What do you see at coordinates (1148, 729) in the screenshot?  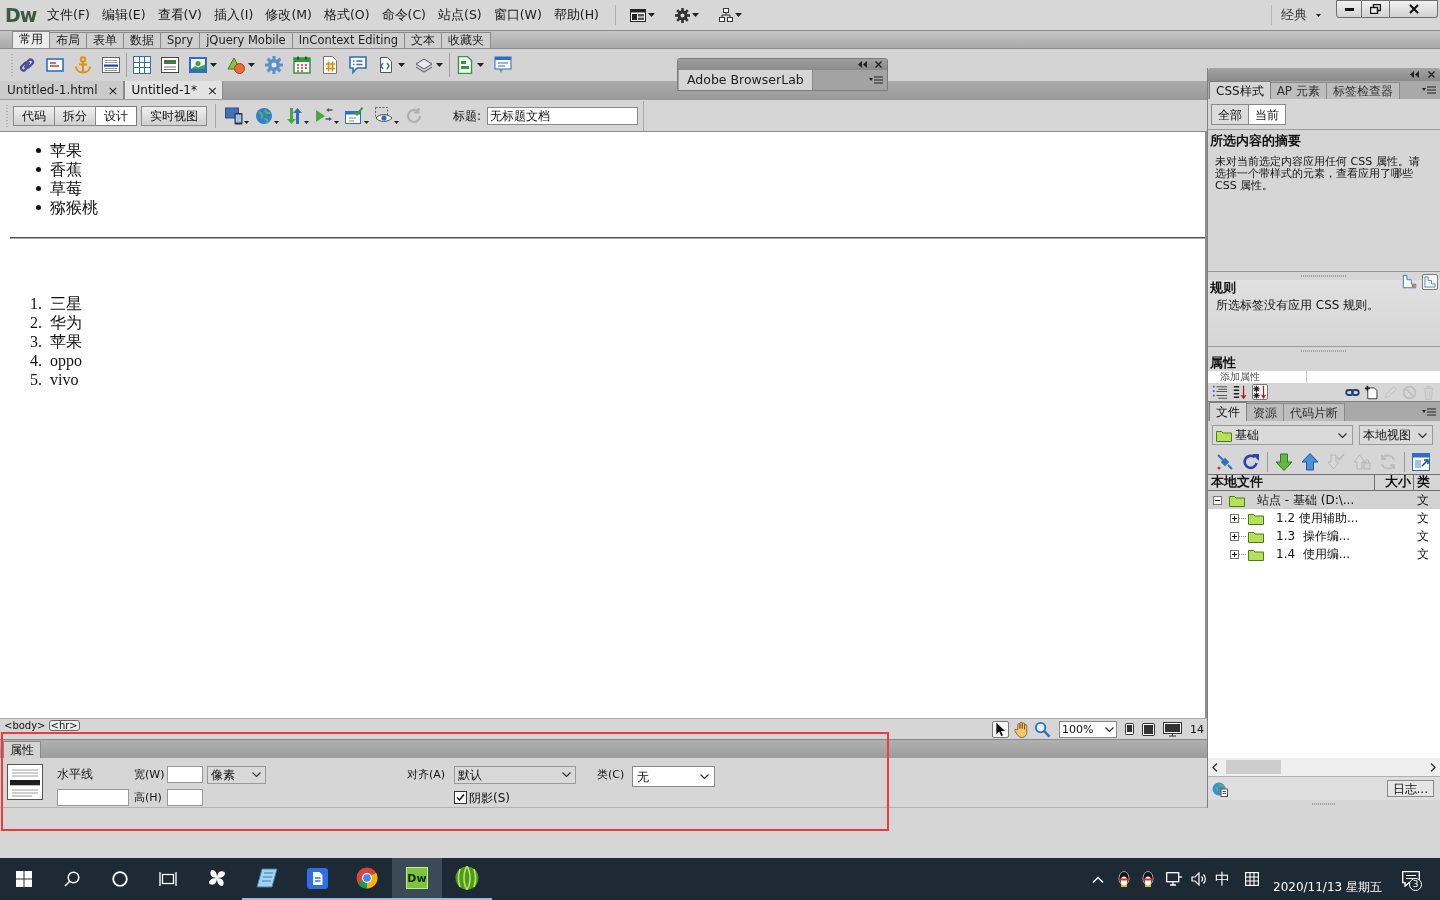 I see `tablet-size-icon` at bounding box center [1148, 729].